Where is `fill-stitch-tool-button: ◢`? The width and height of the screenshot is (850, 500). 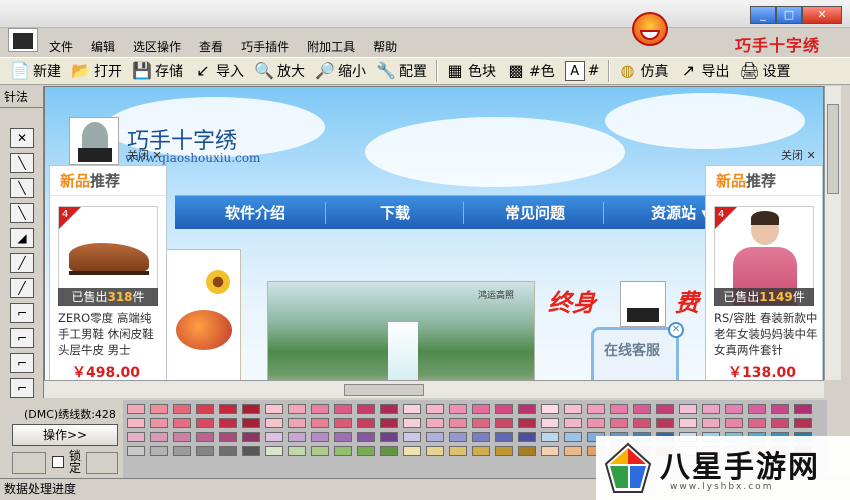 fill-stitch-tool-button: ◢ is located at coordinates (22, 238).